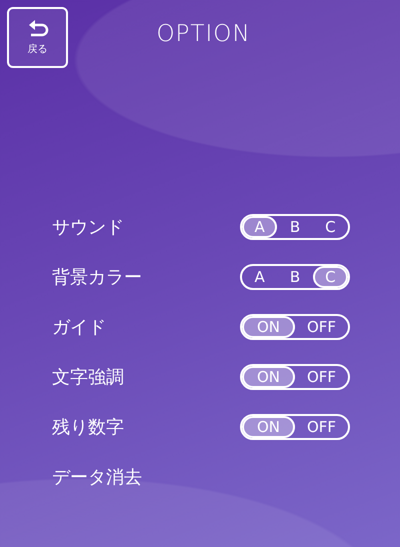 This screenshot has width=400, height=547. I want to click on setting-label: 背景カラー, so click(97, 277).